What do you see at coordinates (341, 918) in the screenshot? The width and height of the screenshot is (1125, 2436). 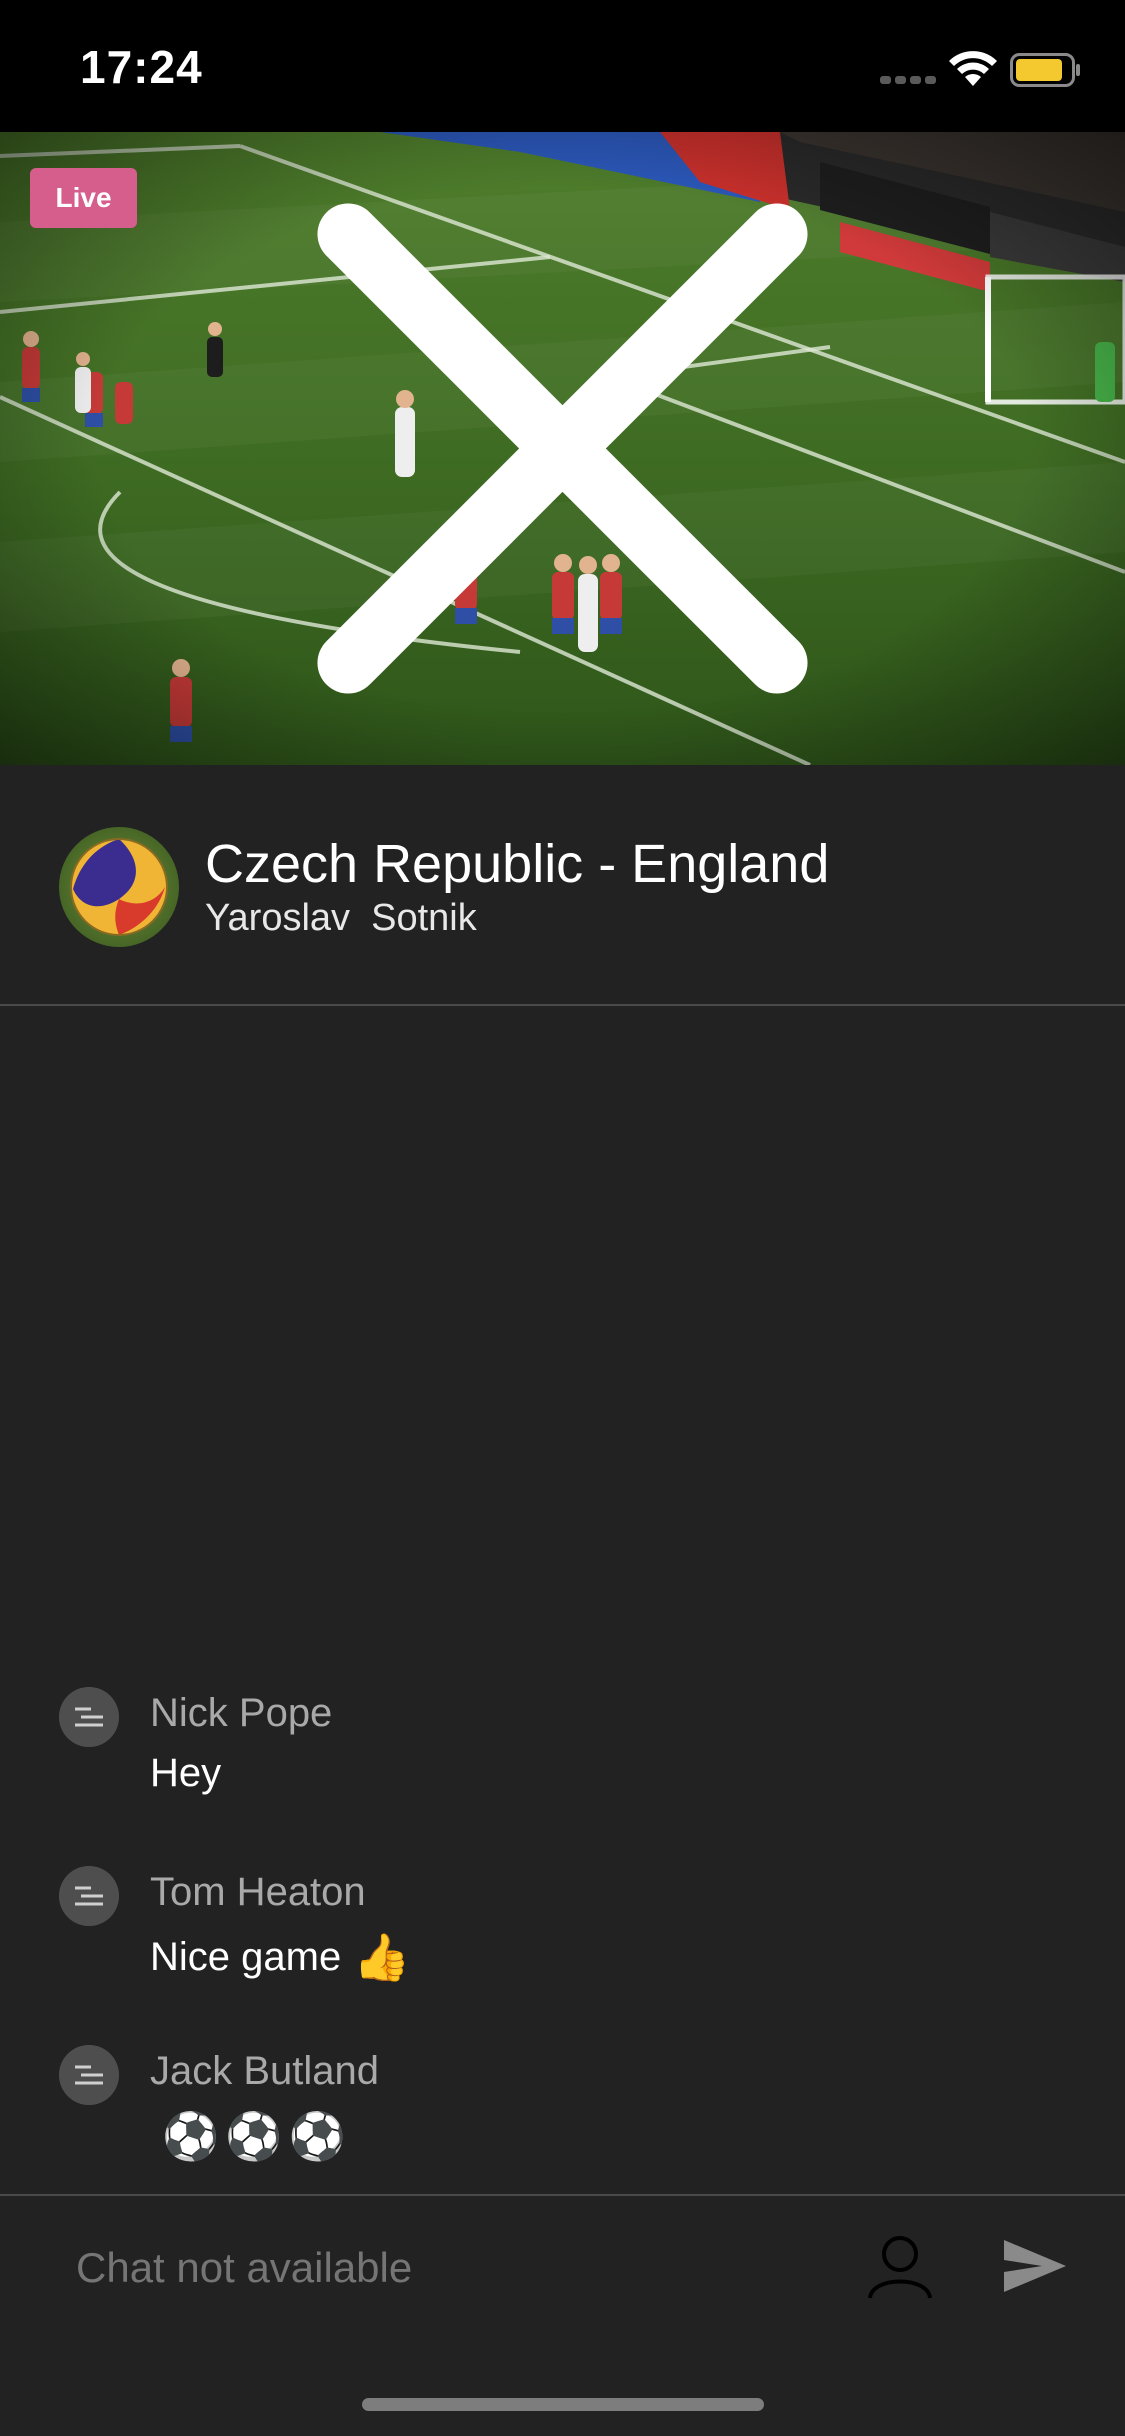 I see `stream-author: Yaroslav Sotnik` at bounding box center [341, 918].